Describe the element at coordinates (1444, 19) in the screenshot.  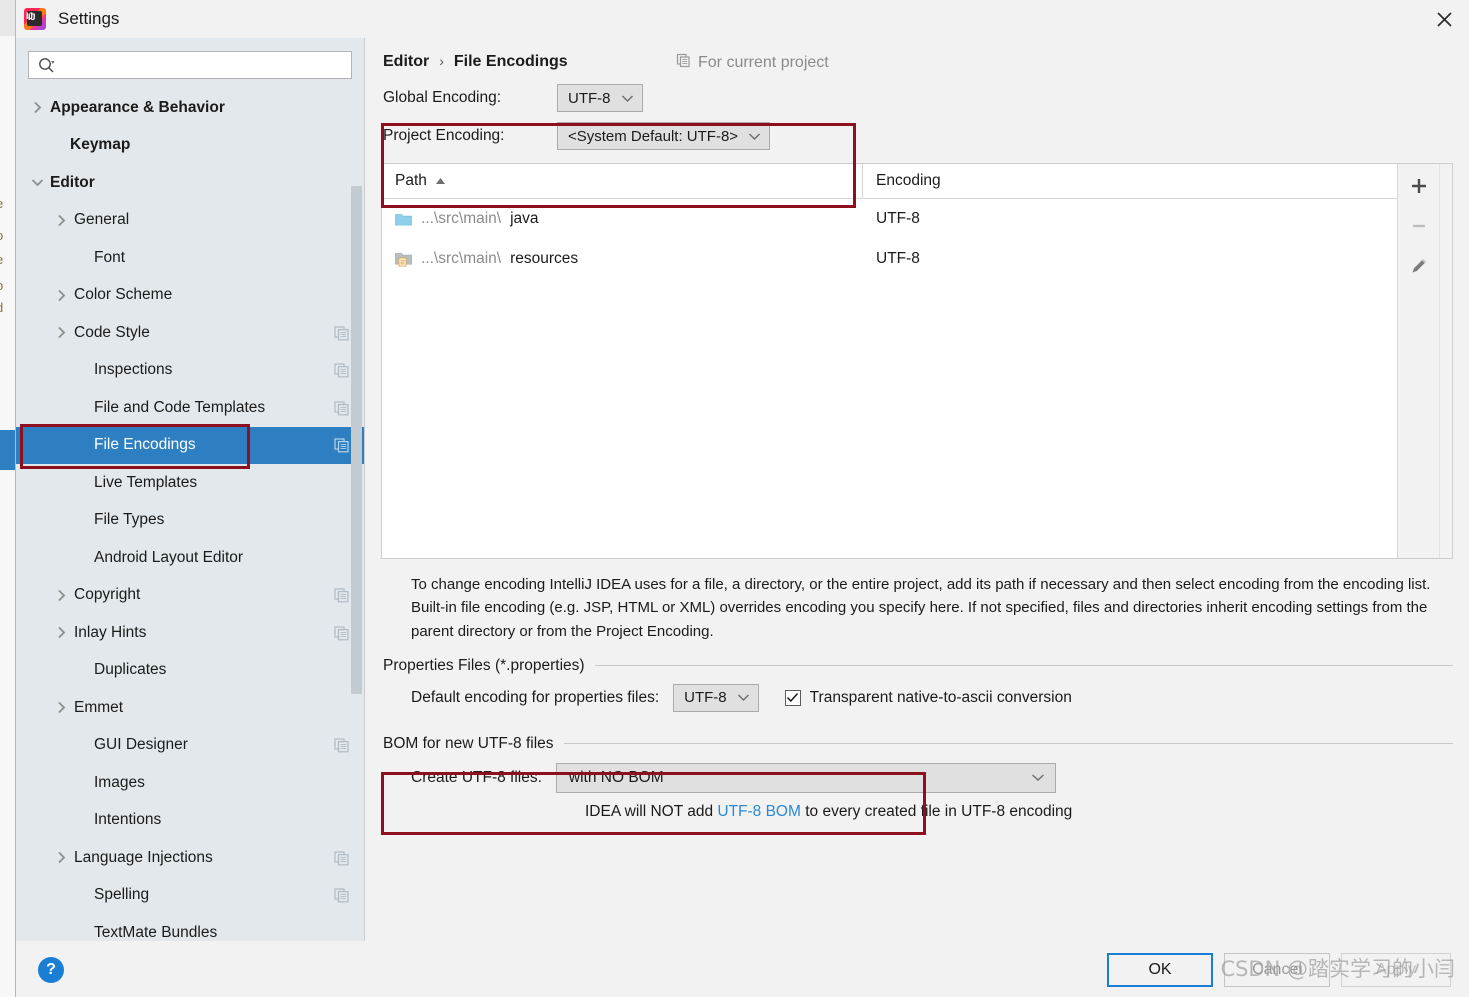
I see `close-icon` at that location.